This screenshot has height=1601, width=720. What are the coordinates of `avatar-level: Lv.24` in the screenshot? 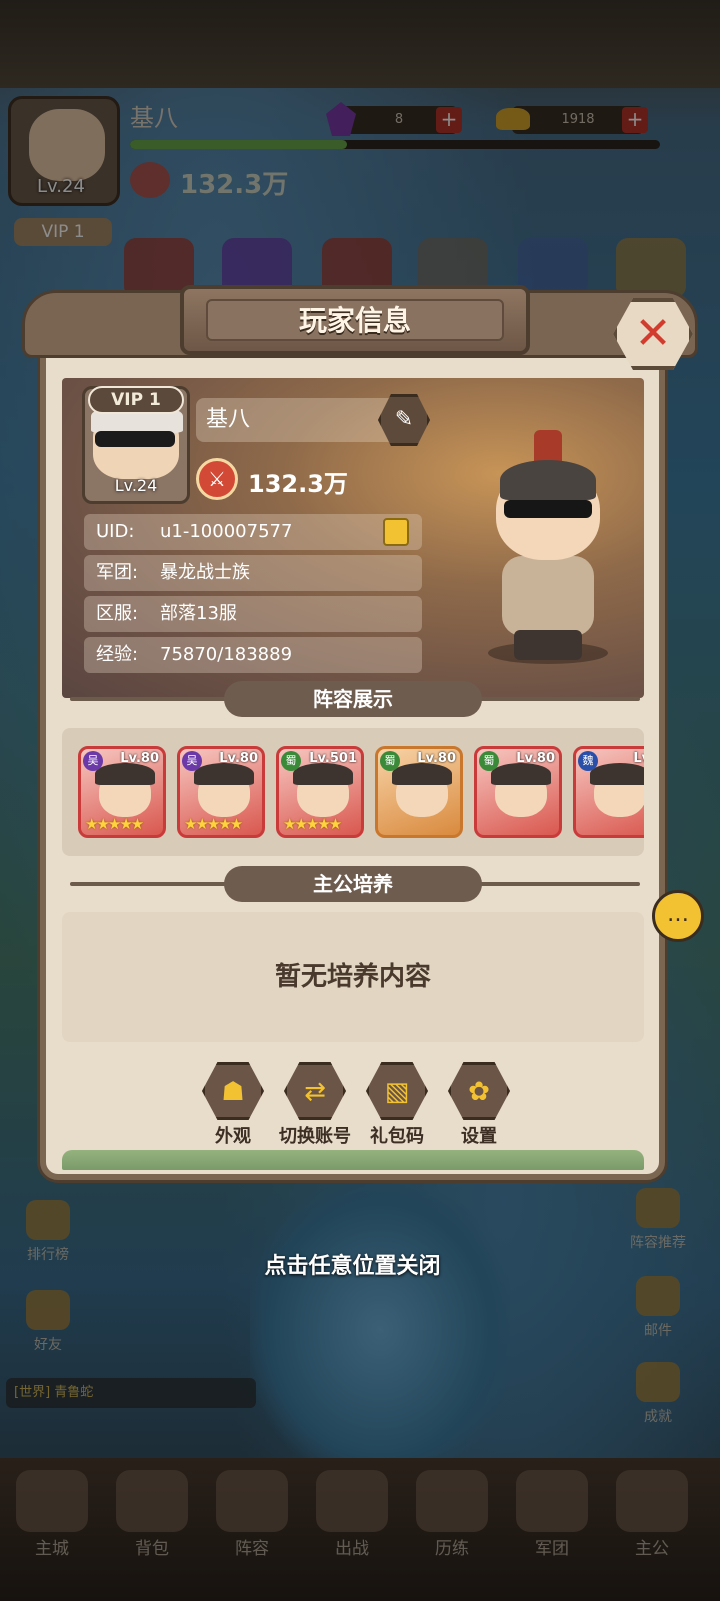 It's located at (136, 485).